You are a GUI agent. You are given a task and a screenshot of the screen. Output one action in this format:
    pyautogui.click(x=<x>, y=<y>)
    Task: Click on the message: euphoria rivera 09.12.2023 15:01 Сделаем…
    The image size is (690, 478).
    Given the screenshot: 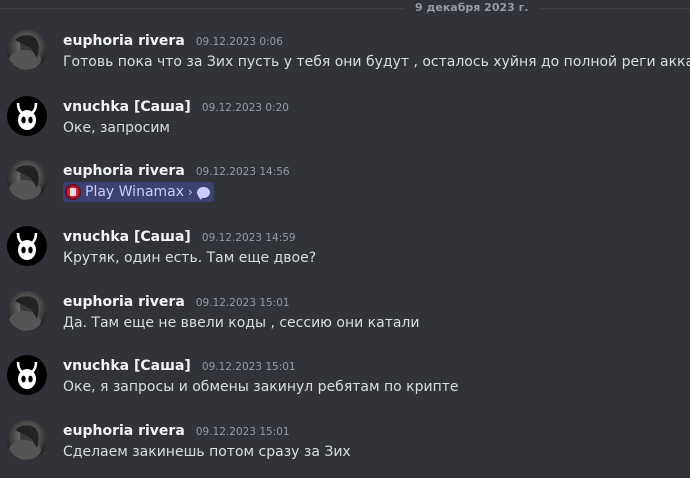 What is the action you would take?
    pyautogui.click(x=345, y=448)
    